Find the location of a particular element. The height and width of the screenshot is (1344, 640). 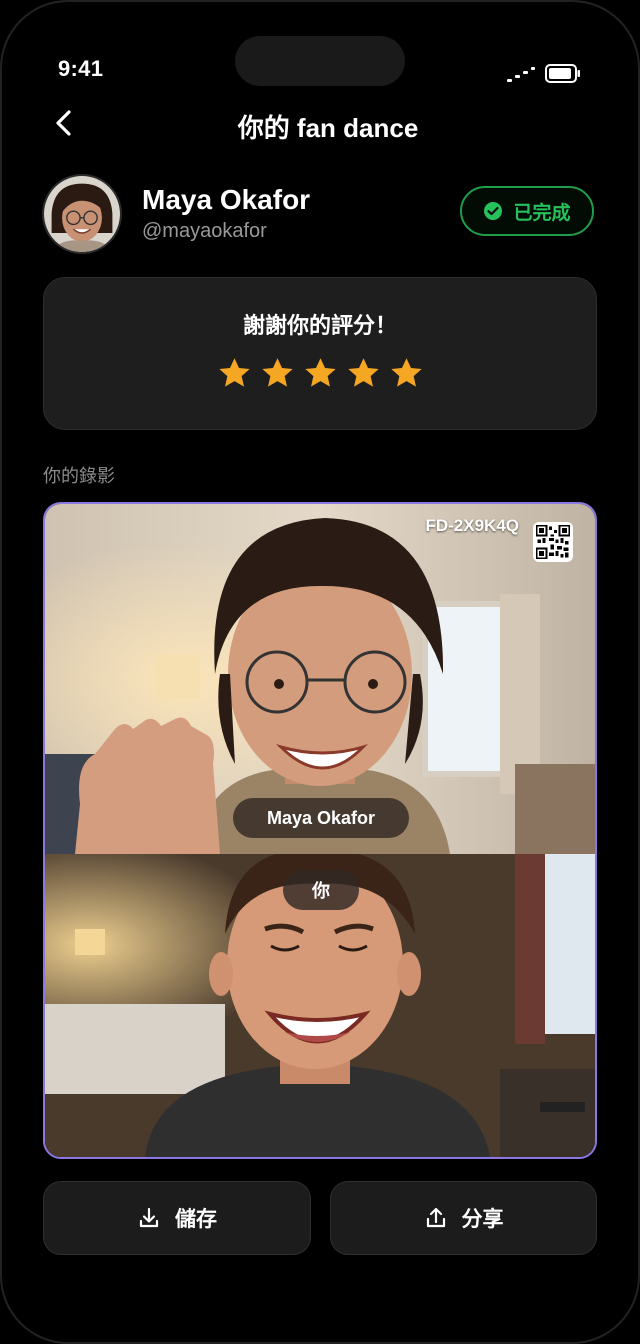

status-badge-label: 已完成 is located at coordinates (542, 213).